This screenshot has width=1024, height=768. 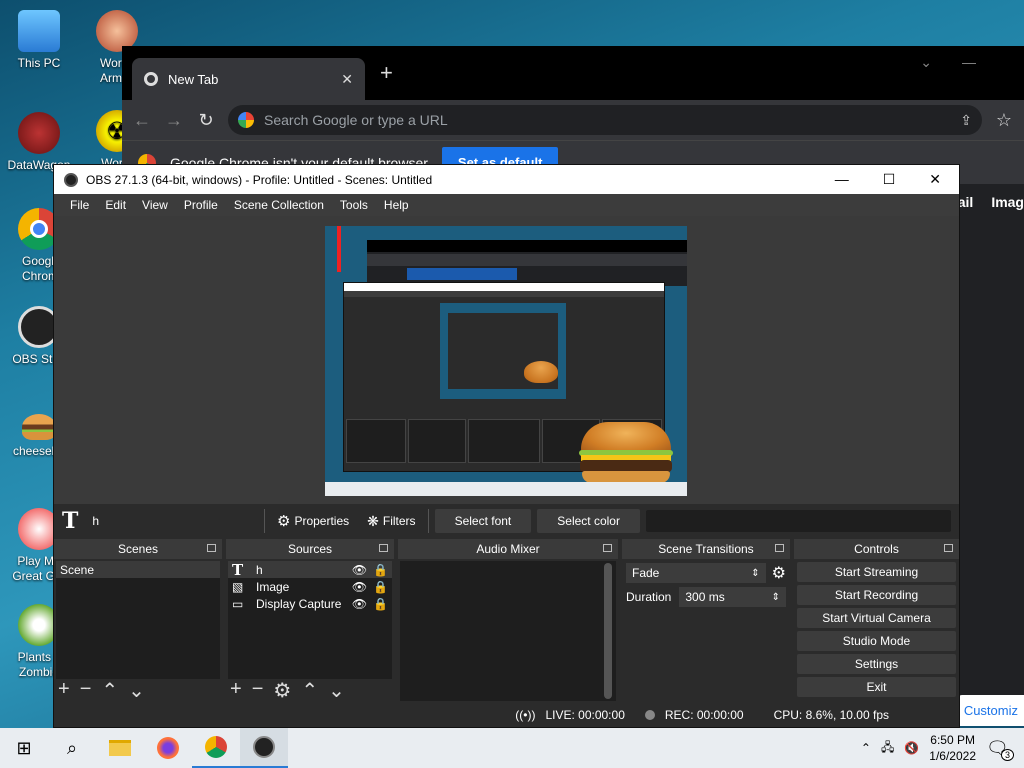 I want to click on audio-mixer-area, so click(x=508, y=631).